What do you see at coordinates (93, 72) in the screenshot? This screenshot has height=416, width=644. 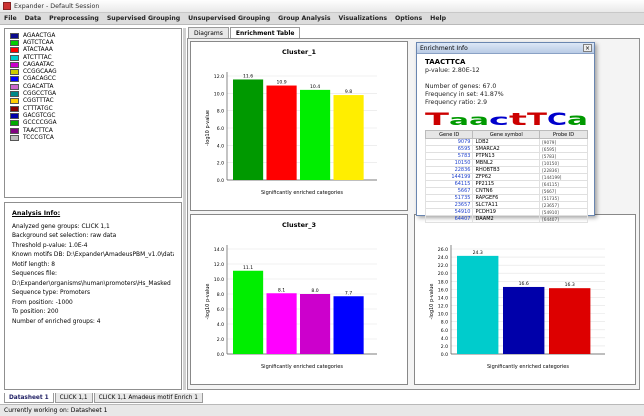 I see `motif-row: CCGGCAAG` at bounding box center [93, 72].